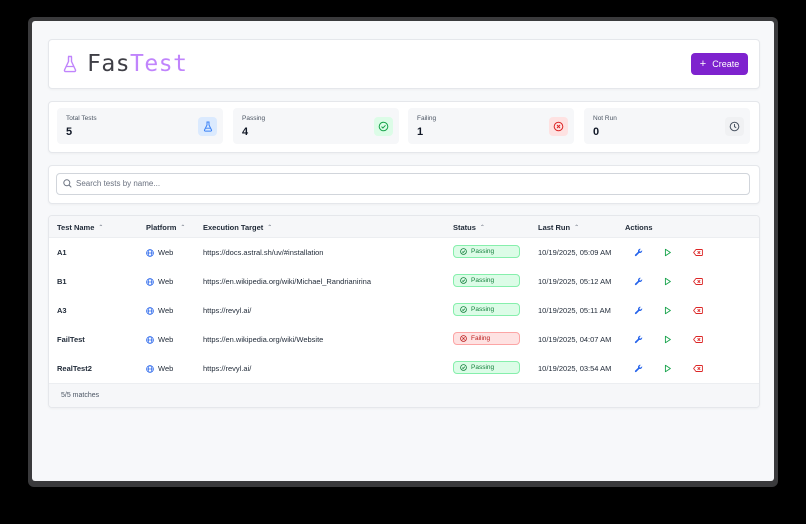 The image size is (806, 524). Describe the element at coordinates (76, 227) in the screenshot. I see `column-header-label: Test Name` at that location.